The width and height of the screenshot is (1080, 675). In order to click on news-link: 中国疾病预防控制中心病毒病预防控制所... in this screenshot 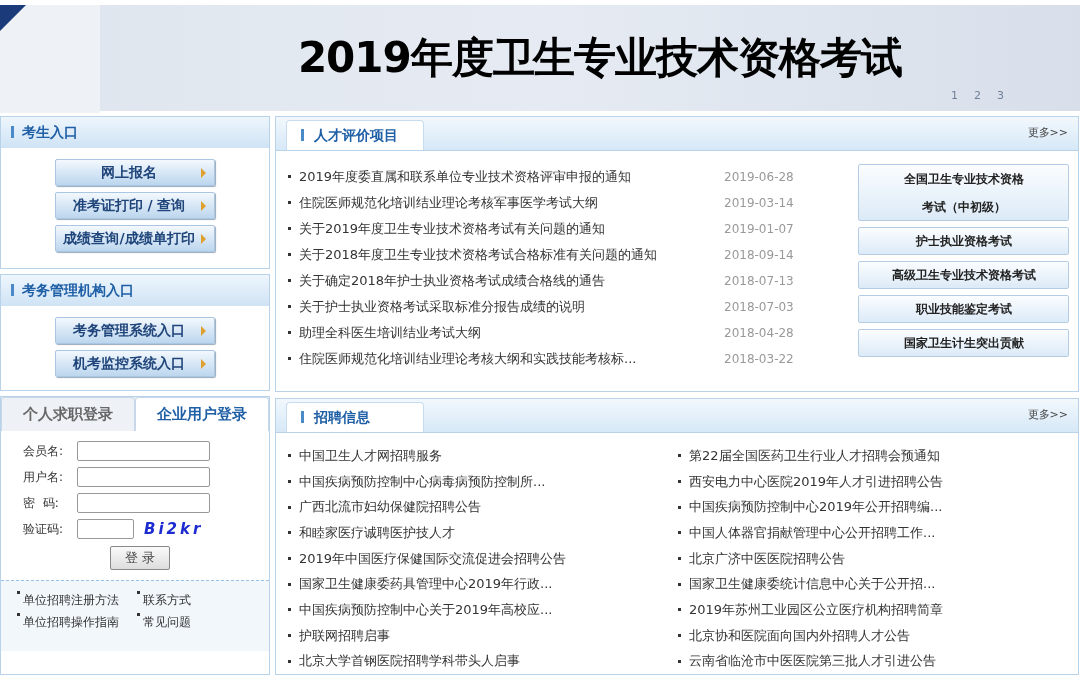, I will do `click(422, 481)`.